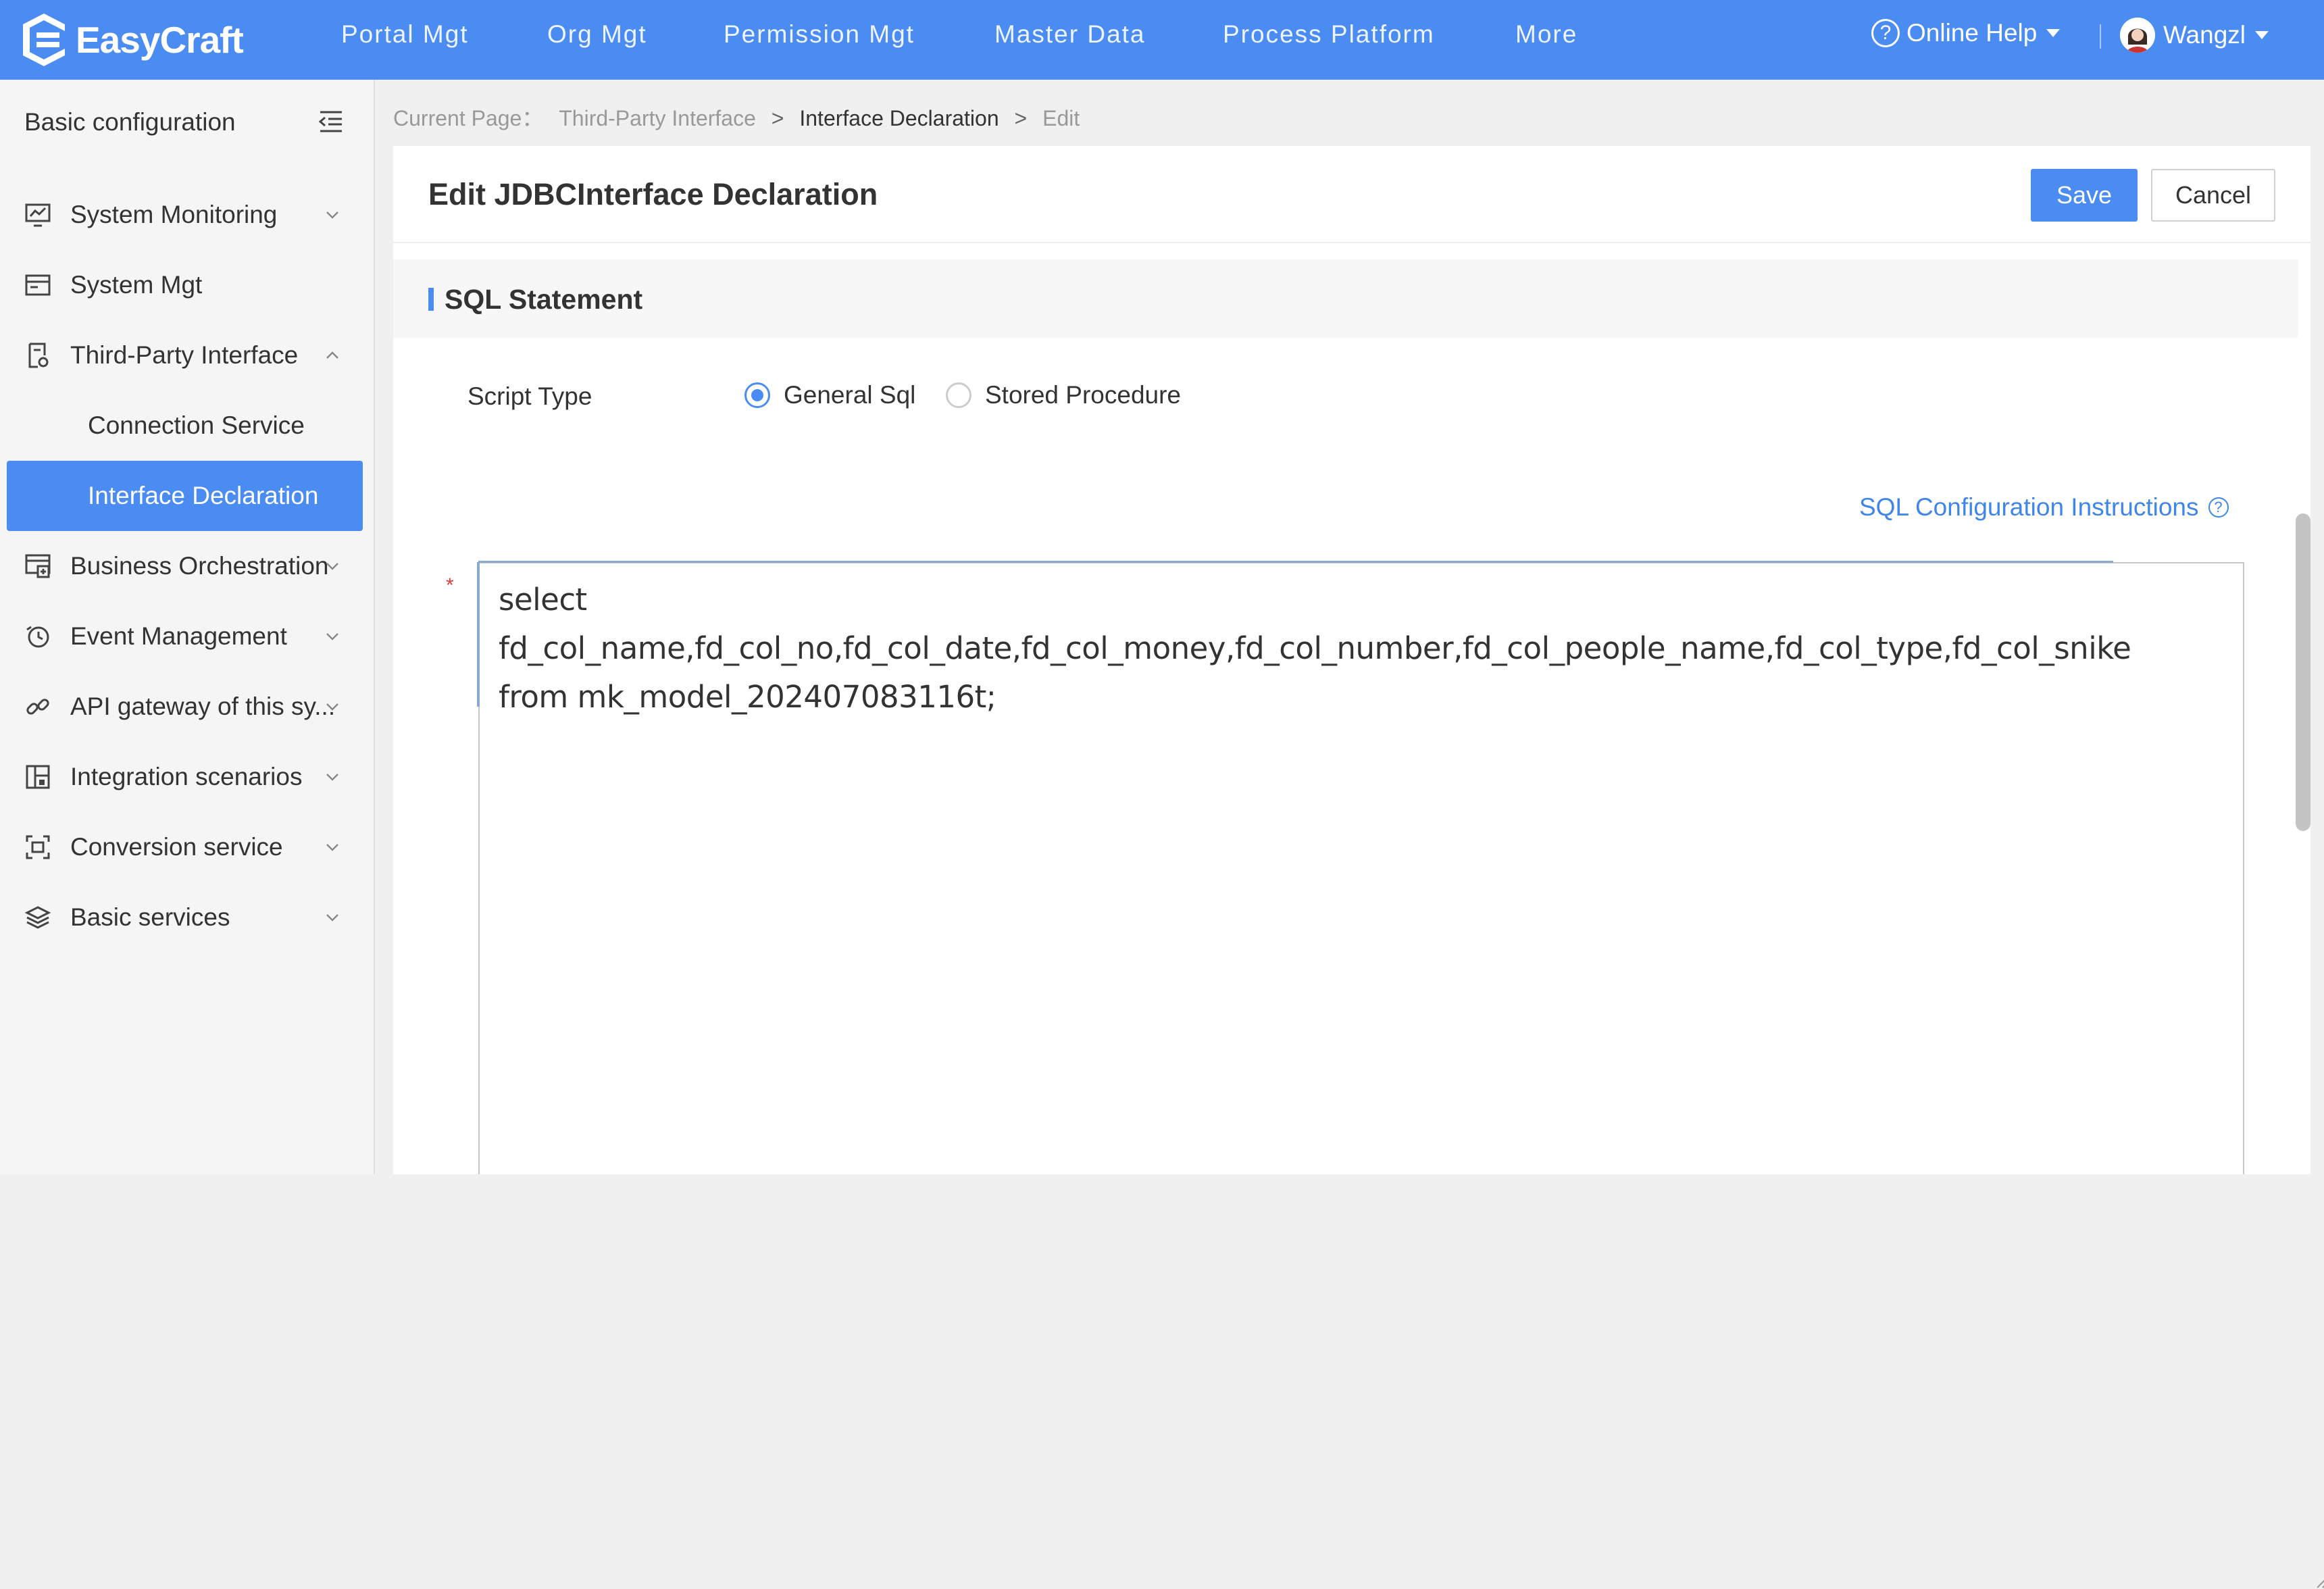 The width and height of the screenshot is (2324, 1589). I want to click on save-button: Save, so click(2084, 195).